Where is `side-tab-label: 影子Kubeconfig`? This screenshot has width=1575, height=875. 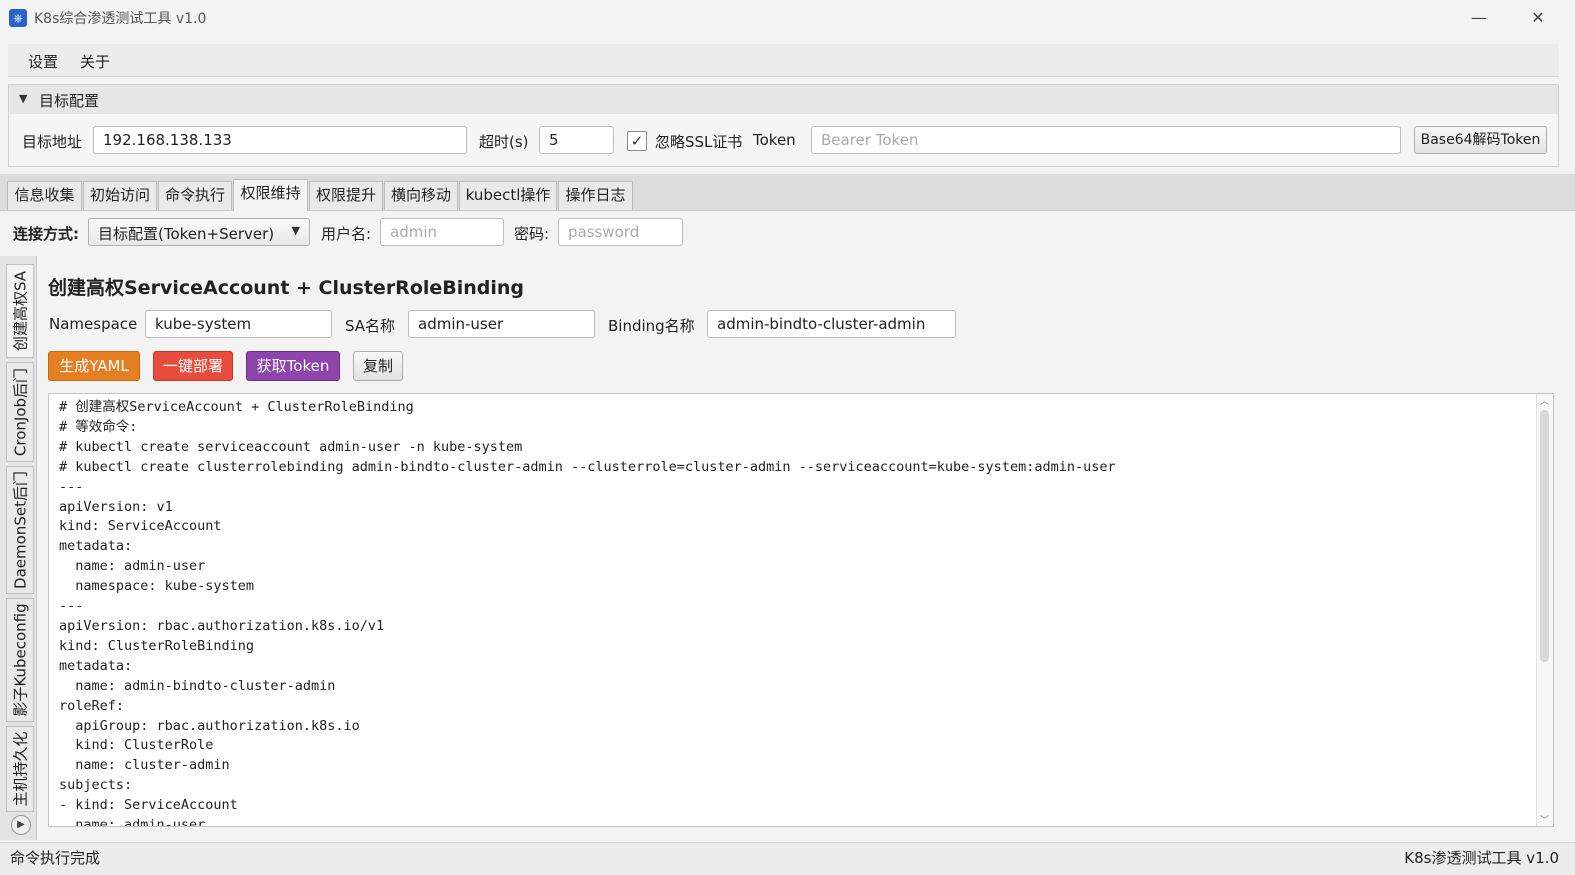
side-tab-label: 影子Kubeconfig is located at coordinates (20, 660).